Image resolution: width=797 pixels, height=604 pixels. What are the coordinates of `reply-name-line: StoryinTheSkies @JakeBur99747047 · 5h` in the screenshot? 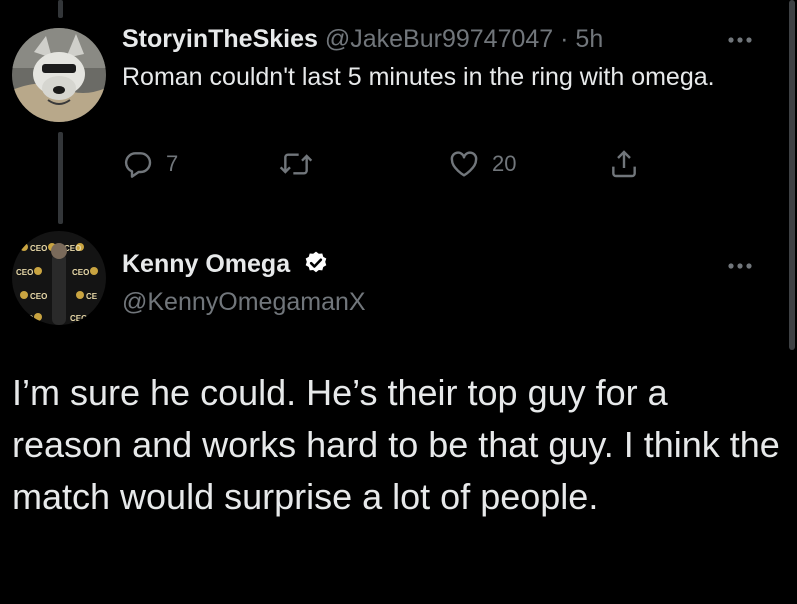 It's located at (362, 39).